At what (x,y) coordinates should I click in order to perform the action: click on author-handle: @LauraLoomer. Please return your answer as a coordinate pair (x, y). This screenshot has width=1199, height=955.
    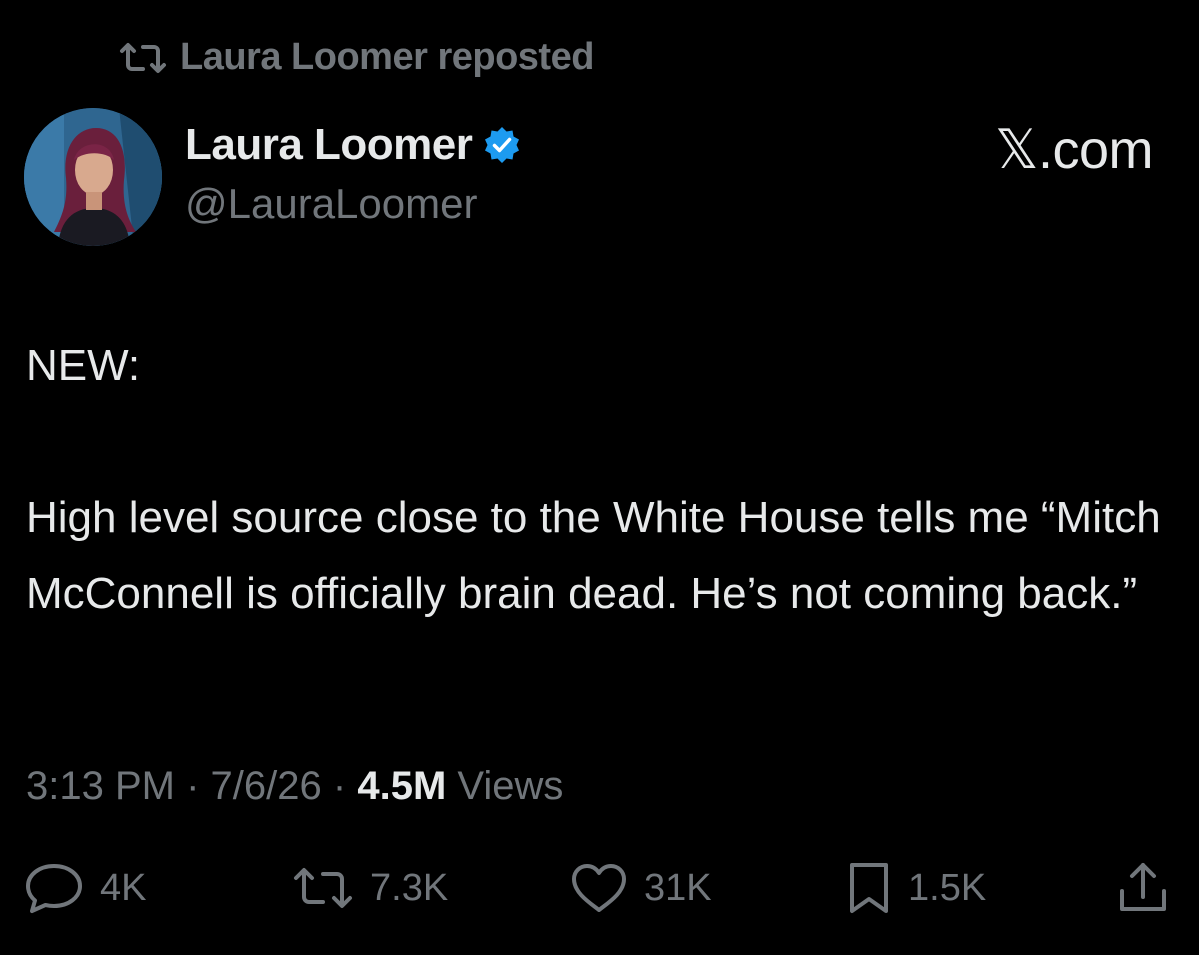
    Looking at the image, I should click on (331, 204).